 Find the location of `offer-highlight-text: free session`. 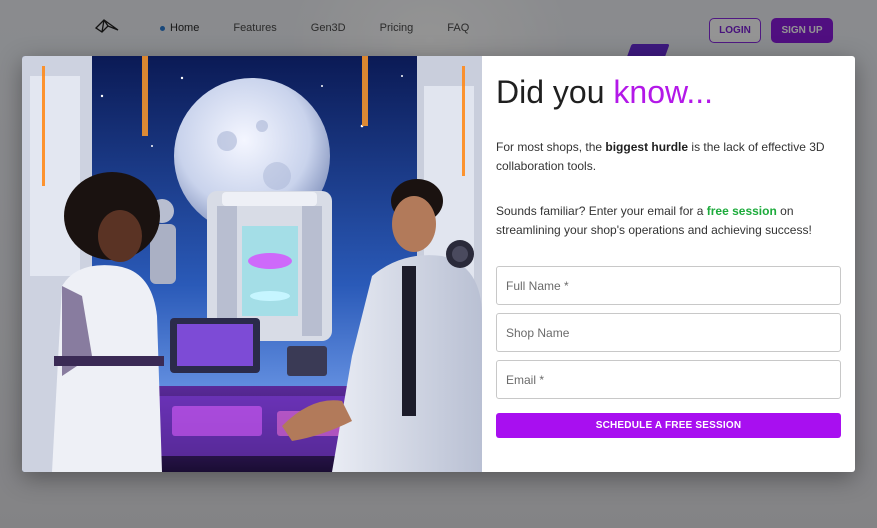

offer-highlight-text: free session is located at coordinates (741, 211).